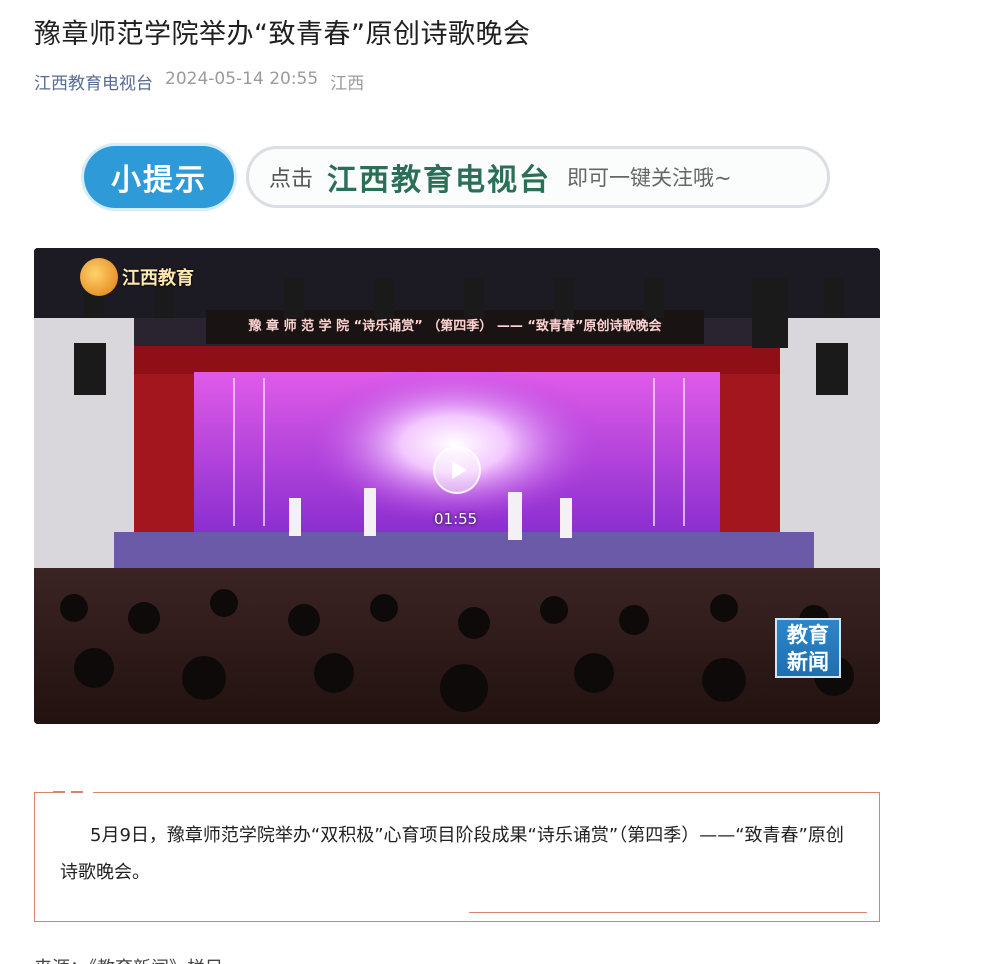 The image size is (999, 964). I want to click on play-icon, so click(459, 470).